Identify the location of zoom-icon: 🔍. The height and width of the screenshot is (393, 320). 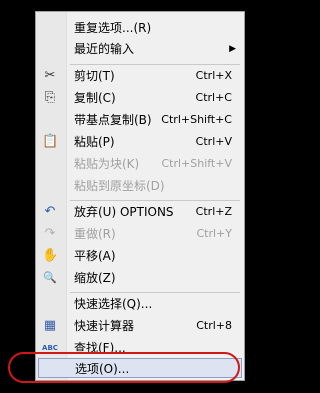
(50, 277).